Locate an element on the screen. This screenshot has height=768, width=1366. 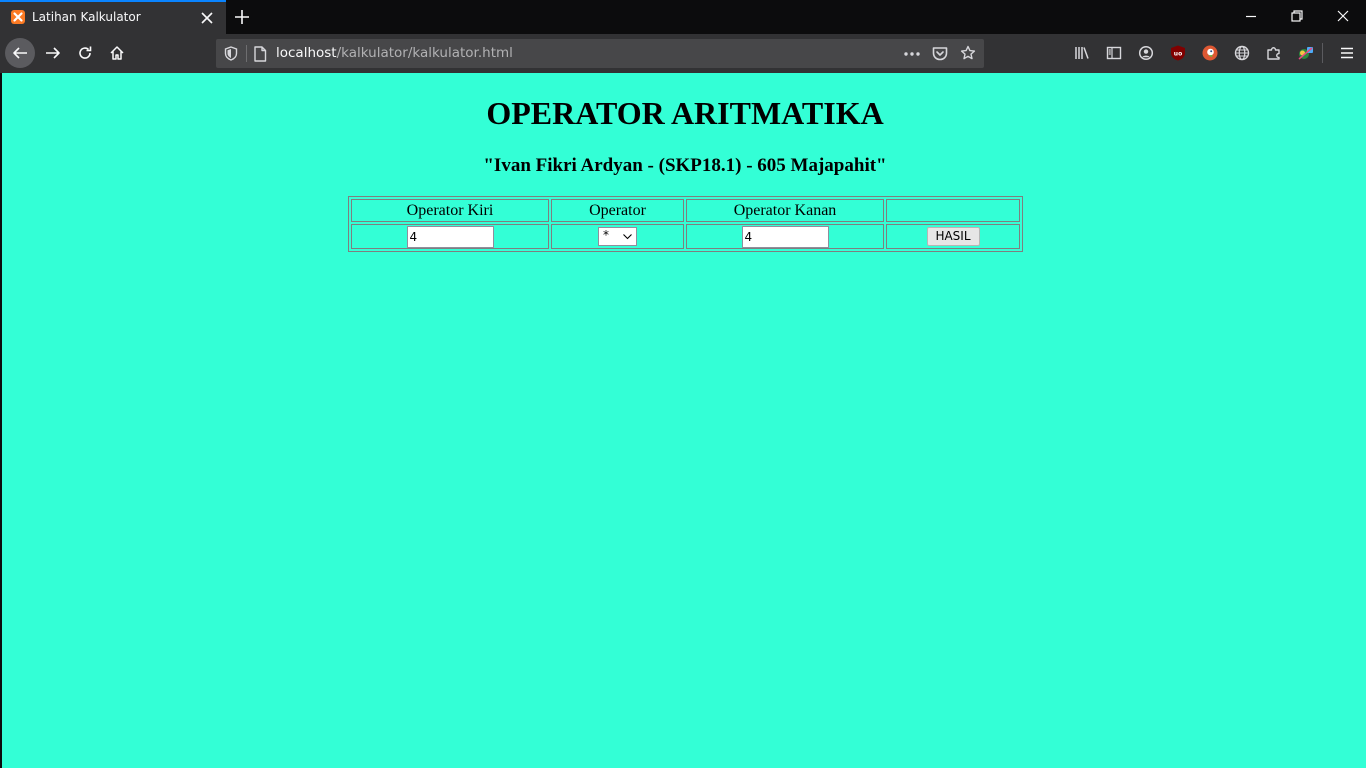
globe-icon is located at coordinates (1242, 53).